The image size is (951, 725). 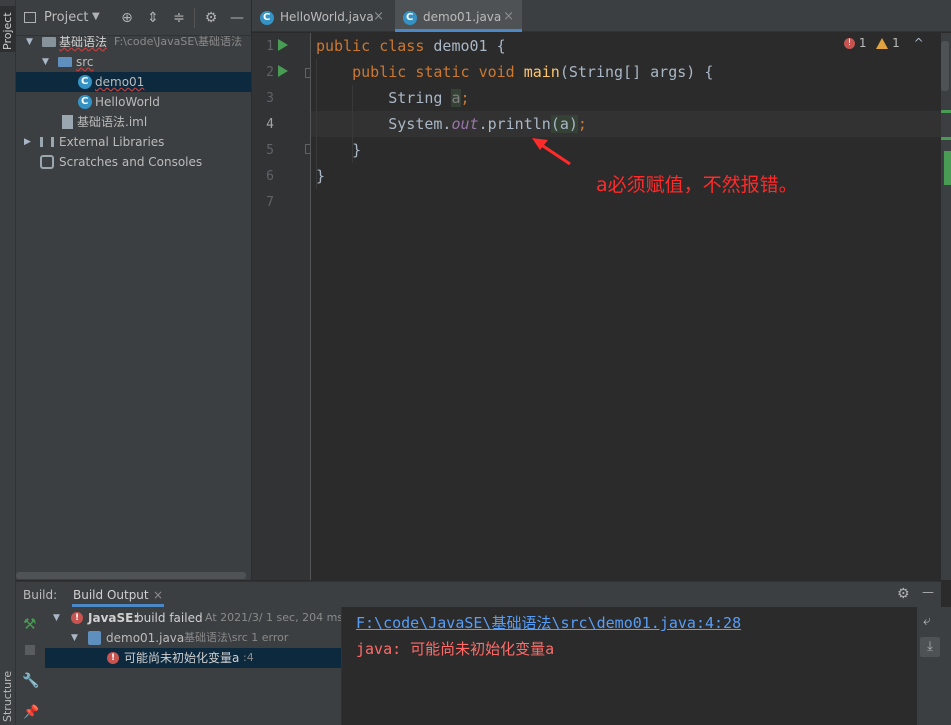 What do you see at coordinates (442, 72) in the screenshot?
I see `keyword: static` at bounding box center [442, 72].